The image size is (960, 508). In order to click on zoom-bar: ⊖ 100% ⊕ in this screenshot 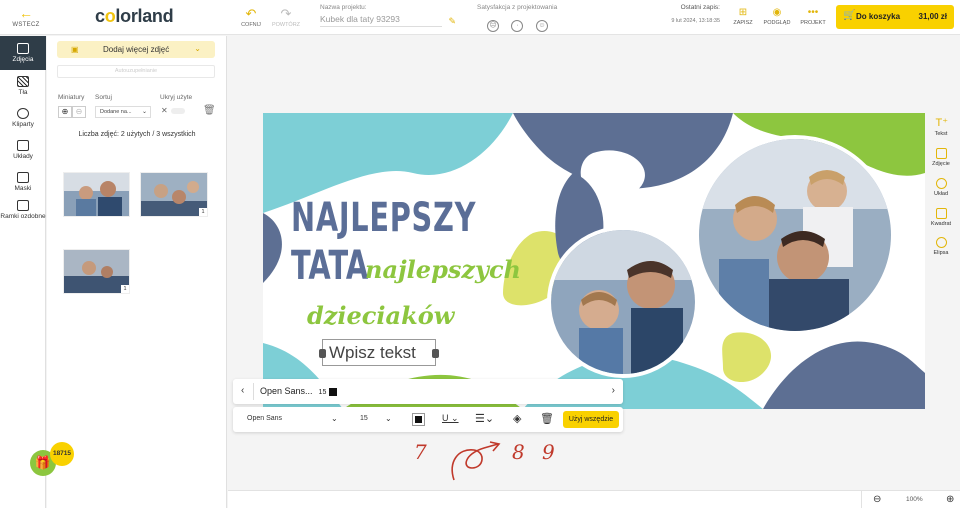, I will do `click(594, 499)`.